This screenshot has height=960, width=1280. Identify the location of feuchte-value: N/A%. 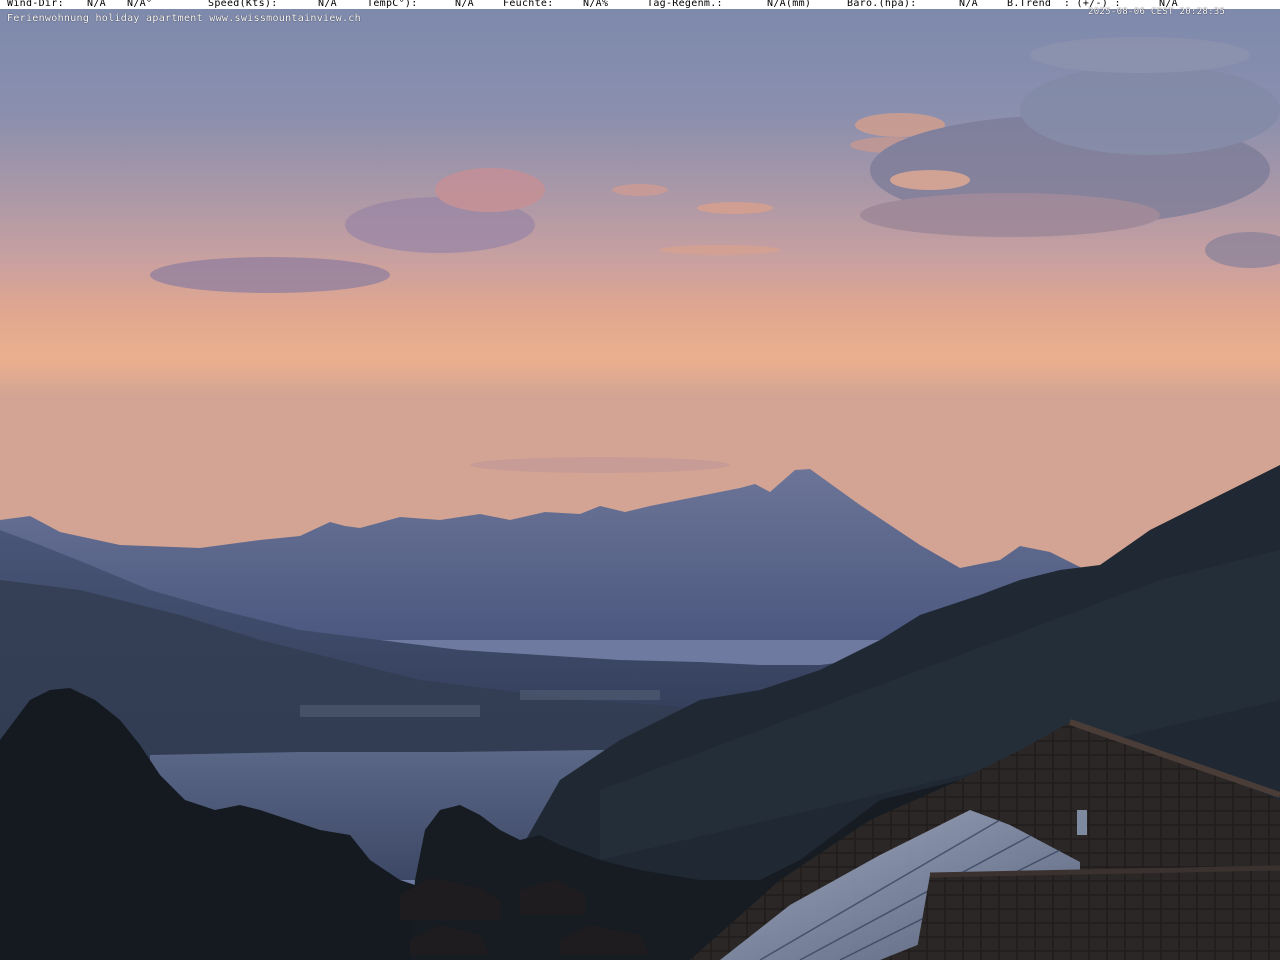
(596, 4).